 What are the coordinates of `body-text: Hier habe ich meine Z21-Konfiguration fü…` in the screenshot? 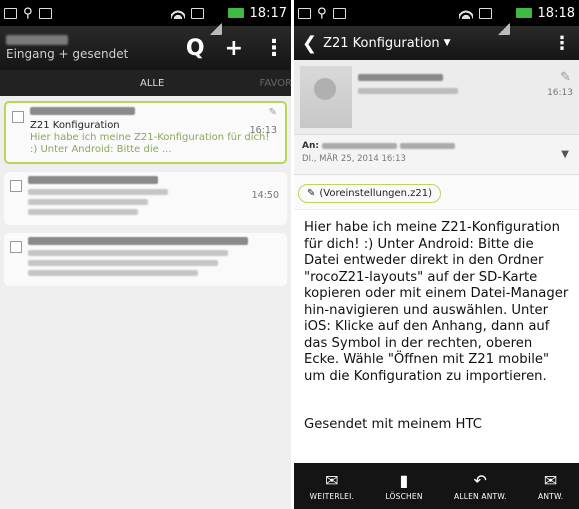 It's located at (436, 302).